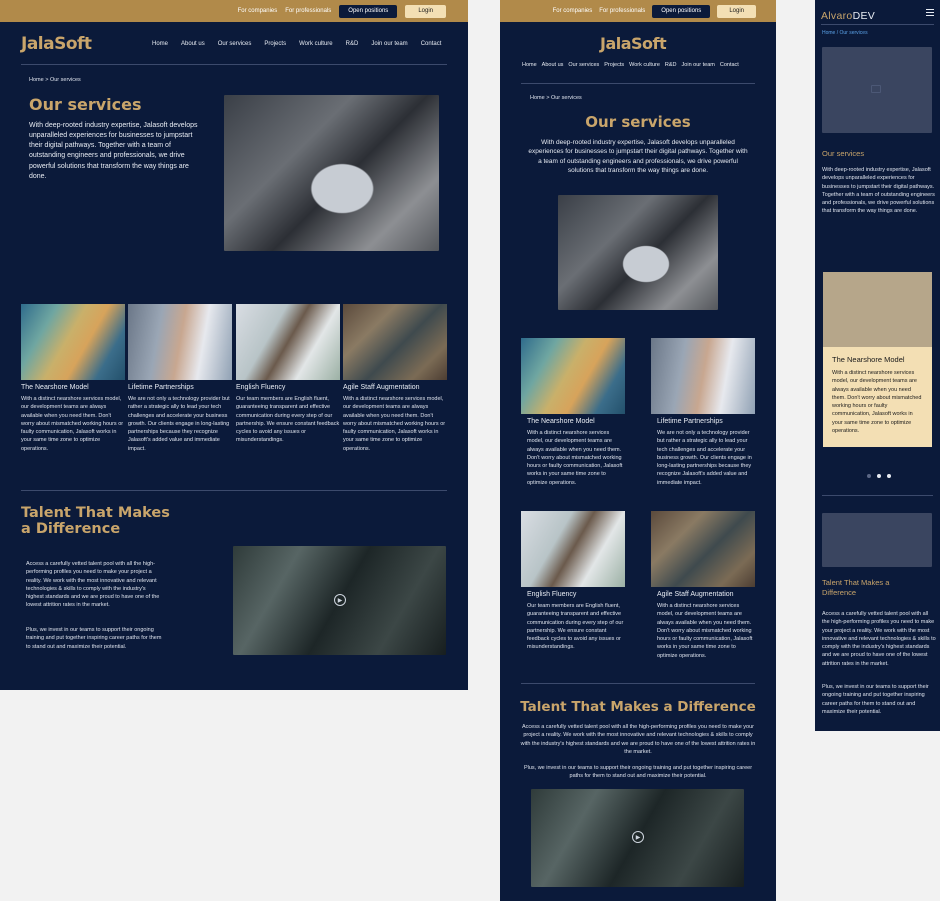  I want to click on breadcrumb-home: Home, so click(828, 33).